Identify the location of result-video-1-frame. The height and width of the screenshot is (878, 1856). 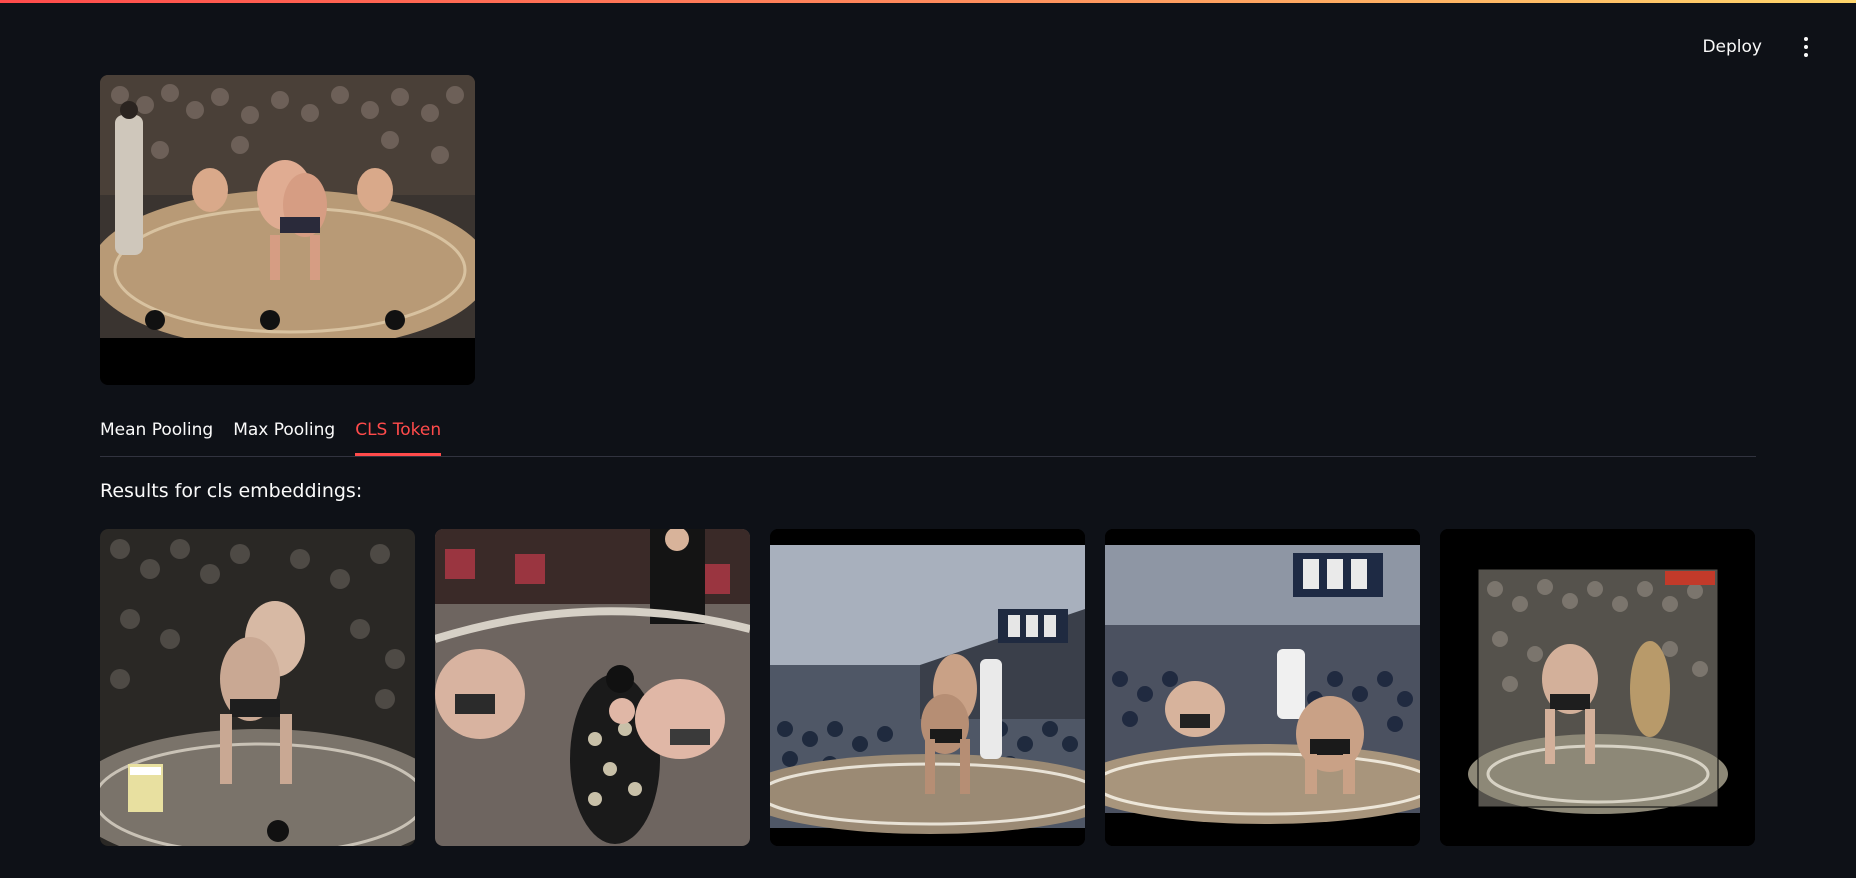
(257, 687).